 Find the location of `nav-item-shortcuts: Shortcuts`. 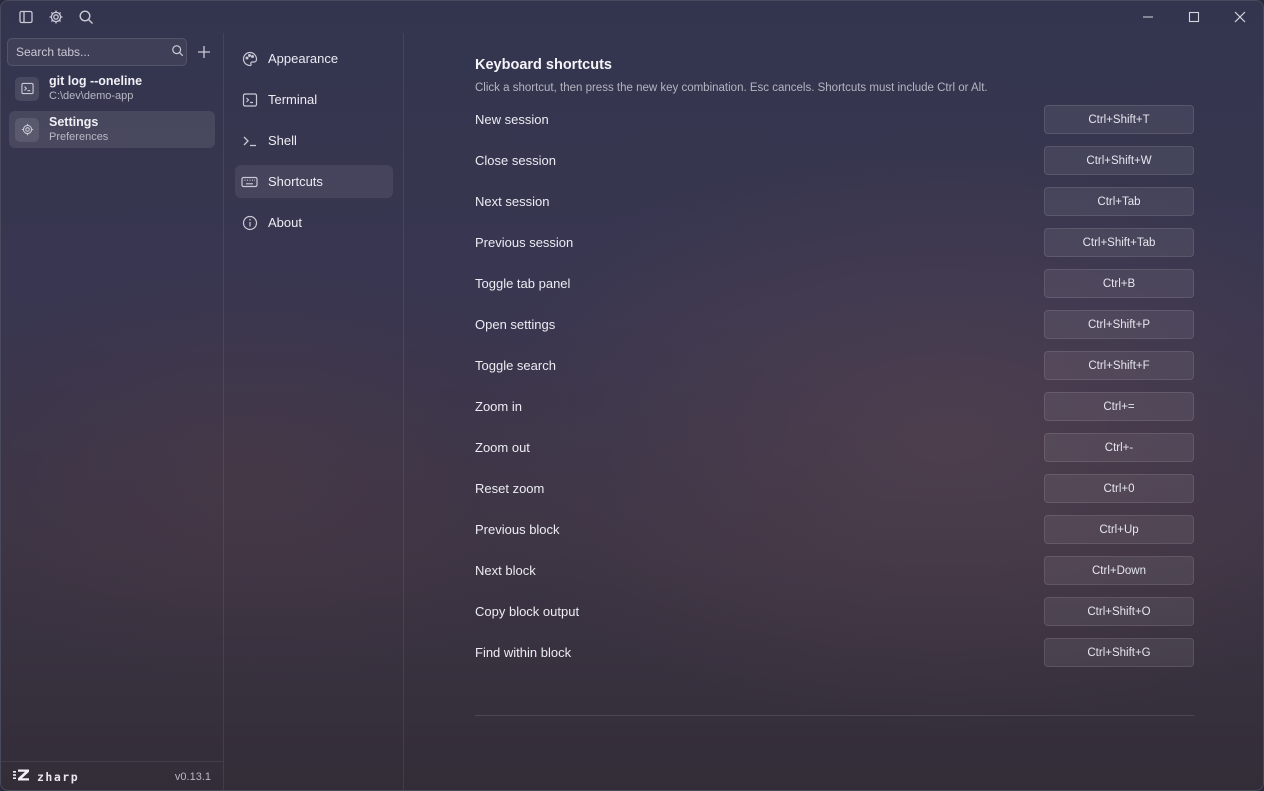

nav-item-shortcuts: Shortcuts is located at coordinates (314, 181).